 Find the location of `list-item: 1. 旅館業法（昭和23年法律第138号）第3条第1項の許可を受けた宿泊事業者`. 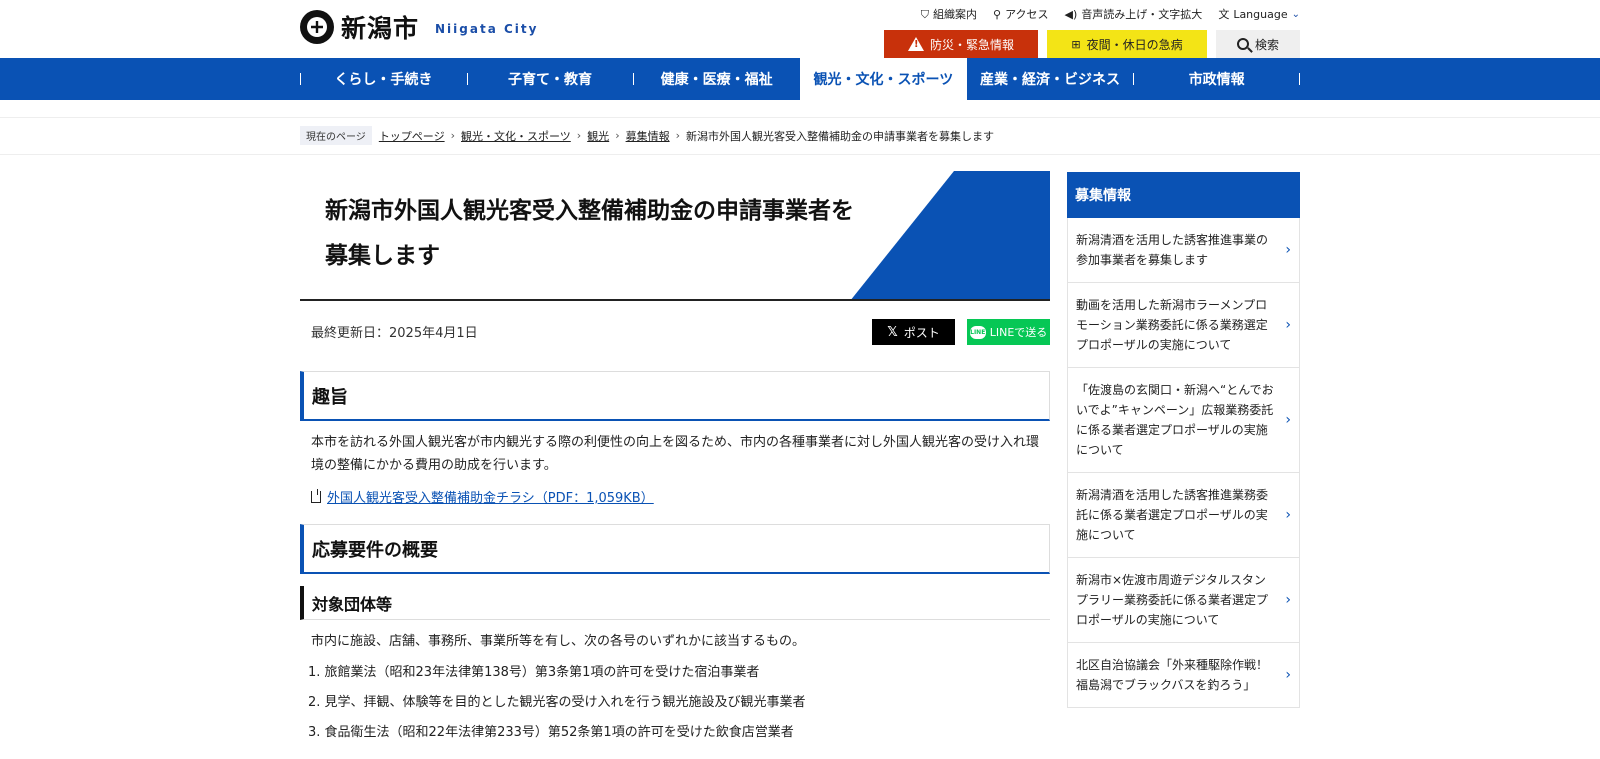

list-item: 1. 旅館業法（昭和23年法律第138号）第3条第1項の許可を受けた宿泊事業者 is located at coordinates (534, 672).